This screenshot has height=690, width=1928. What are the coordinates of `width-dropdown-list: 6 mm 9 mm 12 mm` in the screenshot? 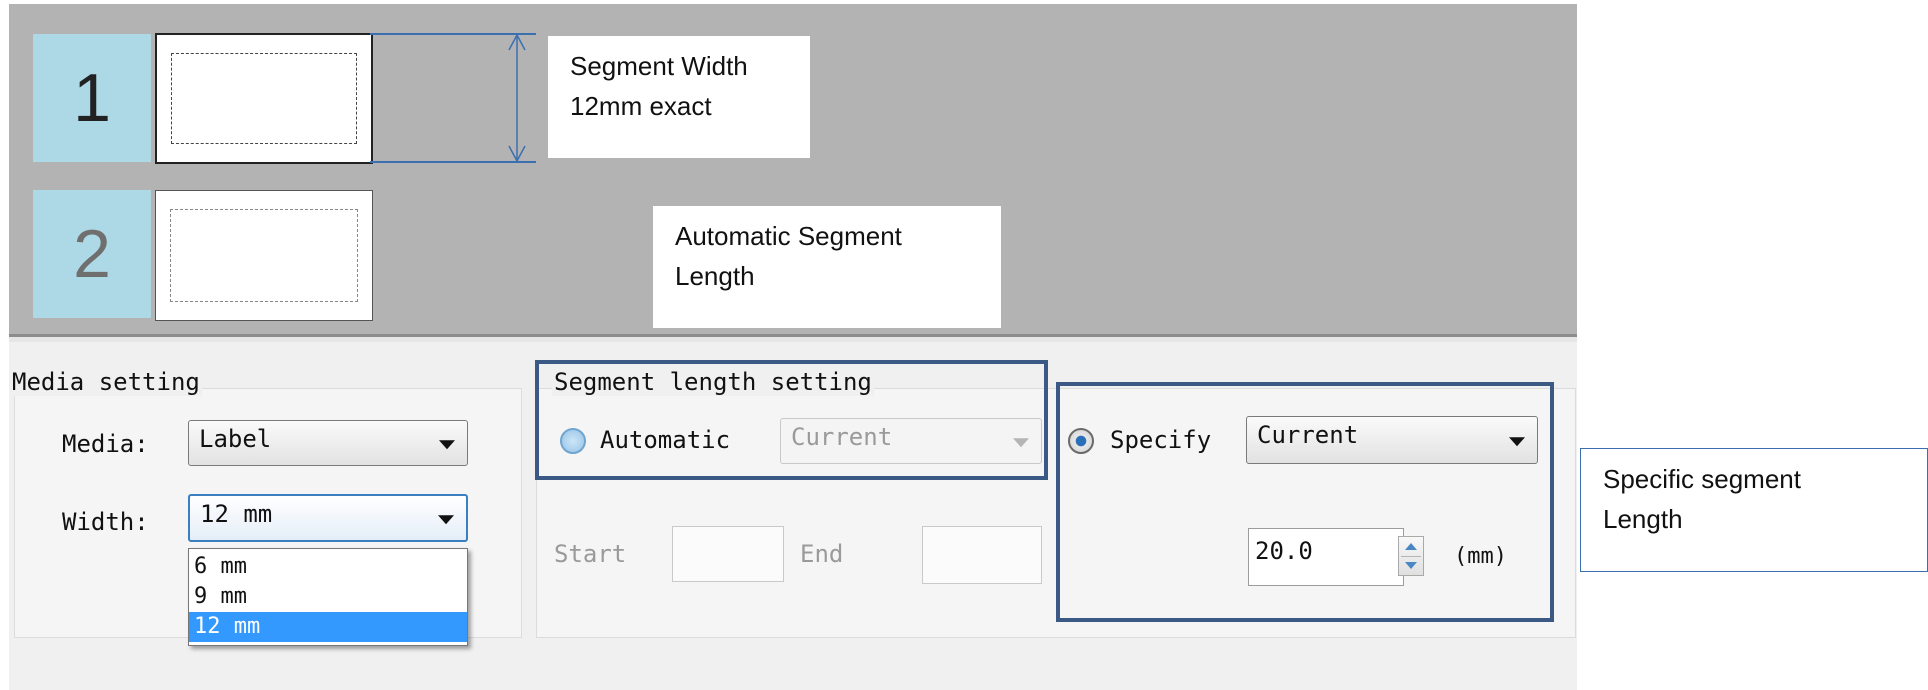 It's located at (328, 597).